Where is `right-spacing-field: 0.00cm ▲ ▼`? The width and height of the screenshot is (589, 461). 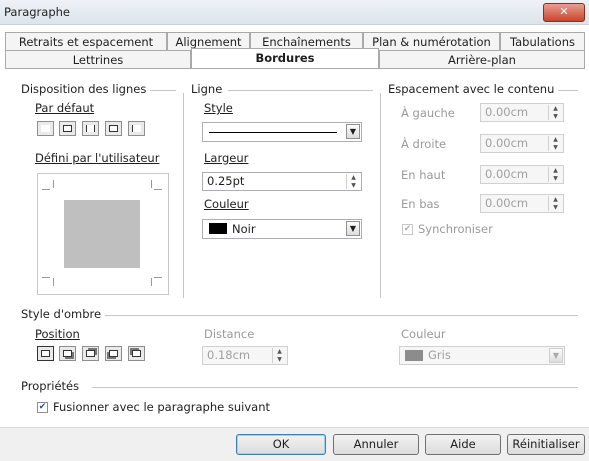
right-spacing-field: 0.00cm ▲ ▼ is located at coordinates (522, 143).